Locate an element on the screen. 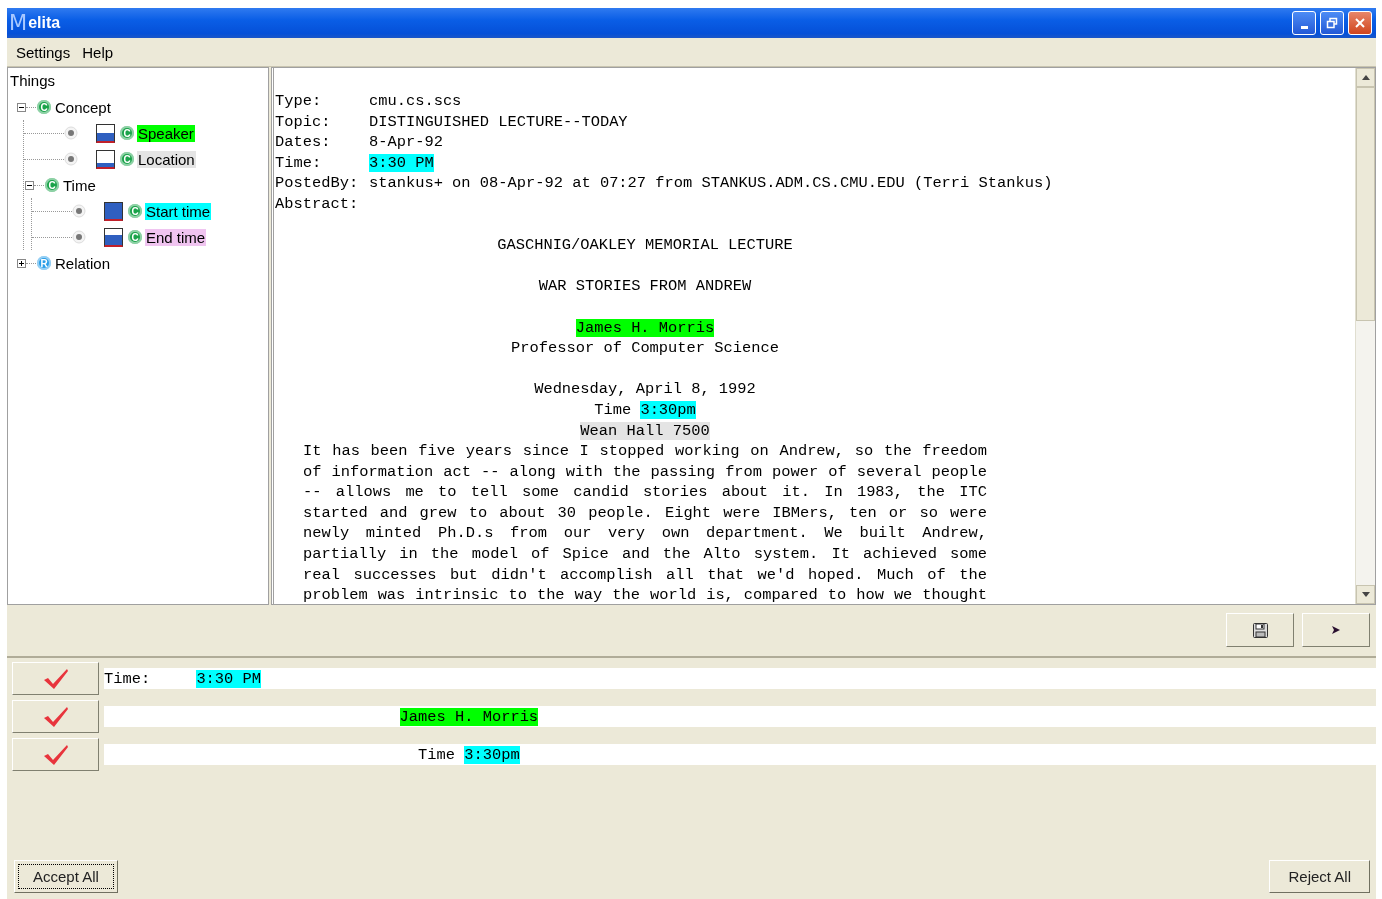  field-value: DISTINGUISHED LECTURE--TODAY is located at coordinates (498, 121).